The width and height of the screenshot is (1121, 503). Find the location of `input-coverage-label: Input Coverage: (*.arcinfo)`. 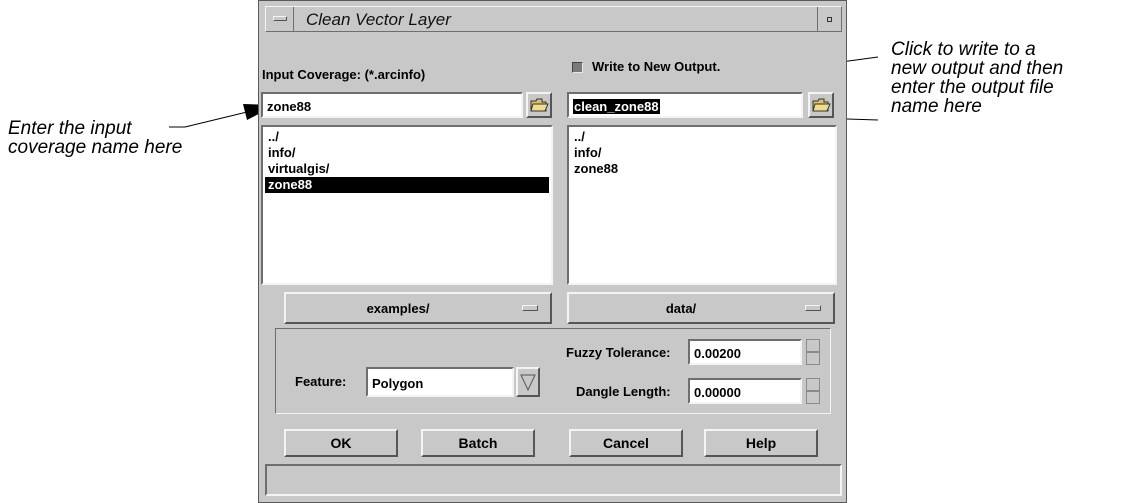

input-coverage-label: Input Coverage: (*.arcinfo) is located at coordinates (344, 74).